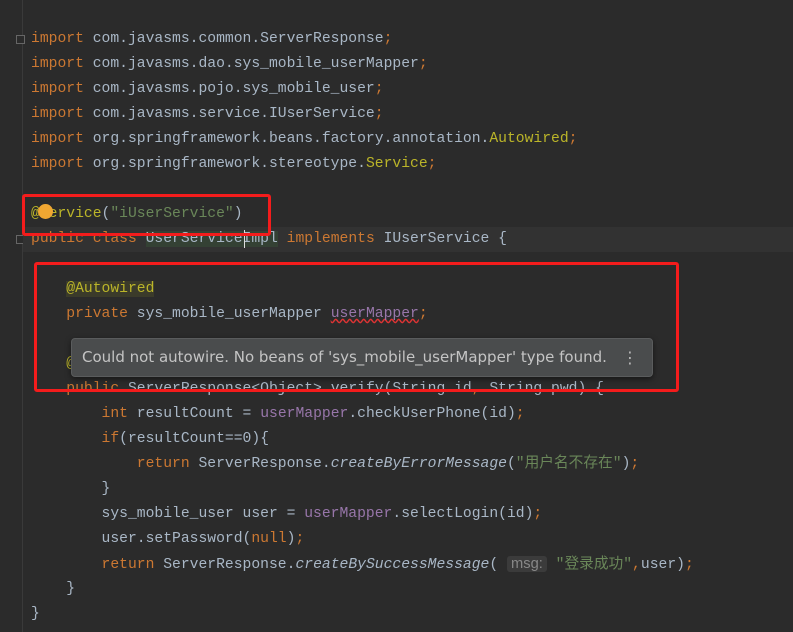  I want to click on code-token: com.javasms.pojo.sys_mobile_user, so click(229, 89).